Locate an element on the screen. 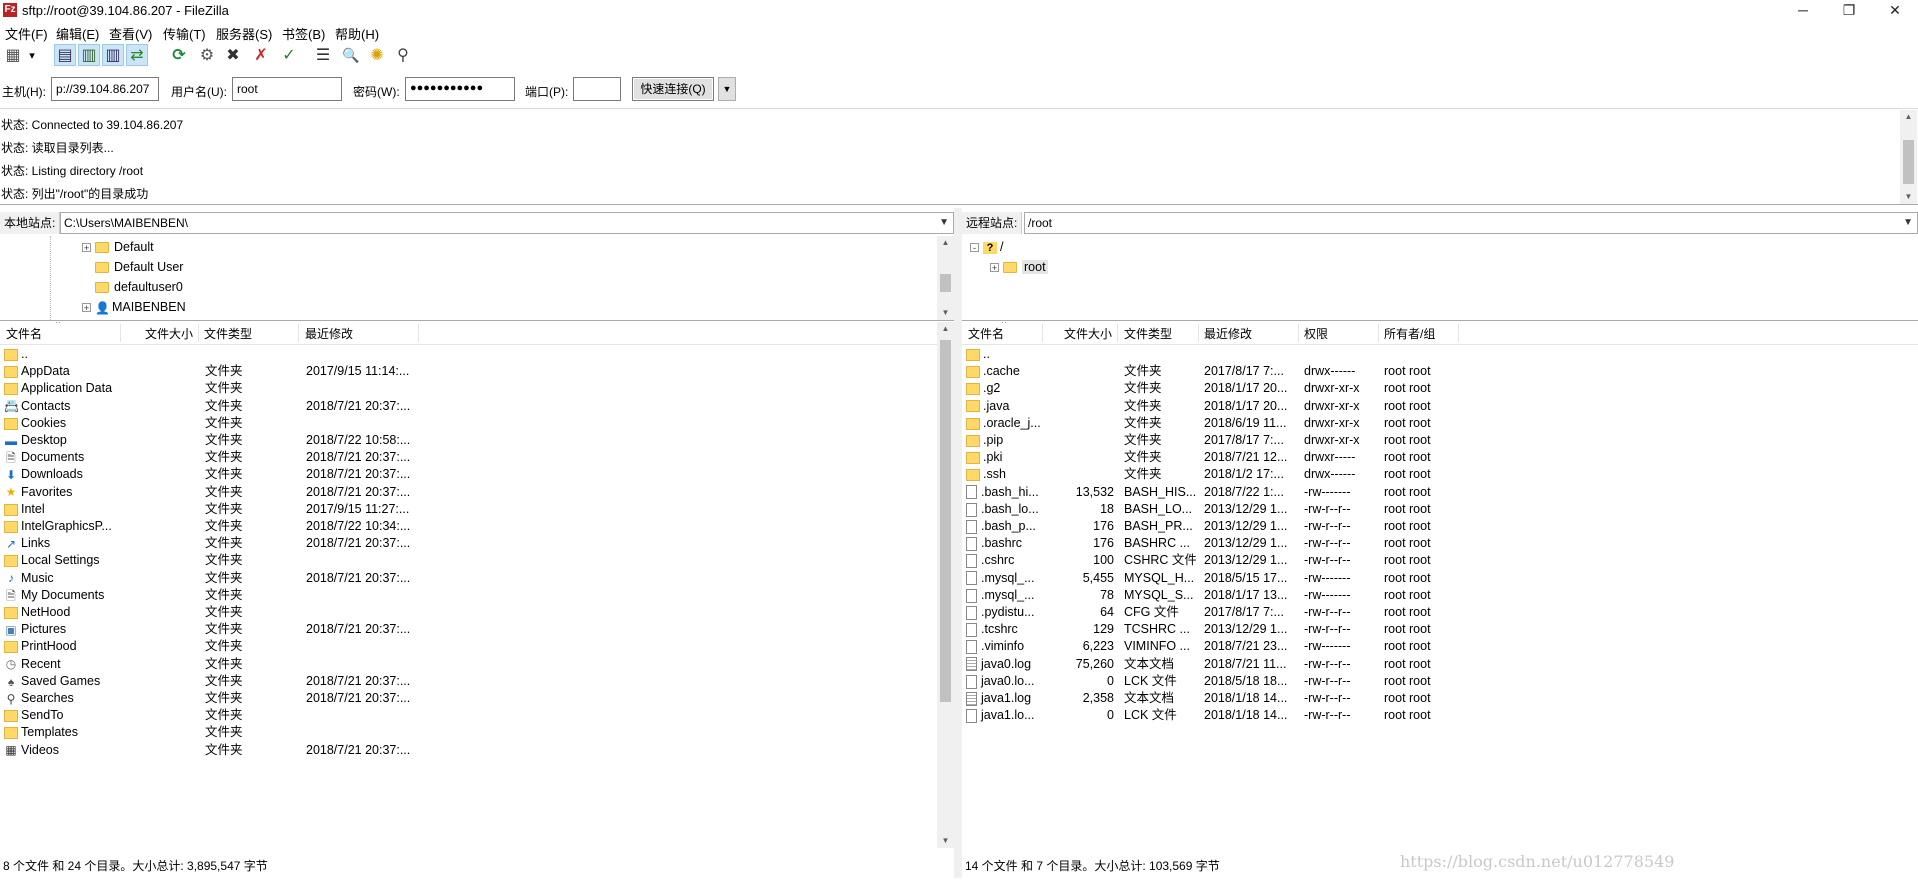 The height and width of the screenshot is (887, 1918). toggle-local-tree-icon: ▥ is located at coordinates (89, 55).